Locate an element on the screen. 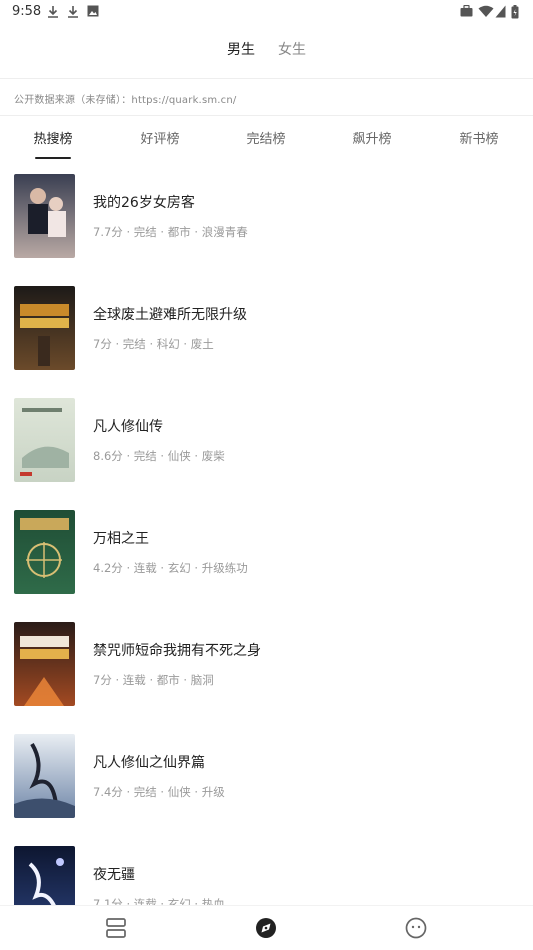 This screenshot has width=533, height=950. image-icon is located at coordinates (93, 11).